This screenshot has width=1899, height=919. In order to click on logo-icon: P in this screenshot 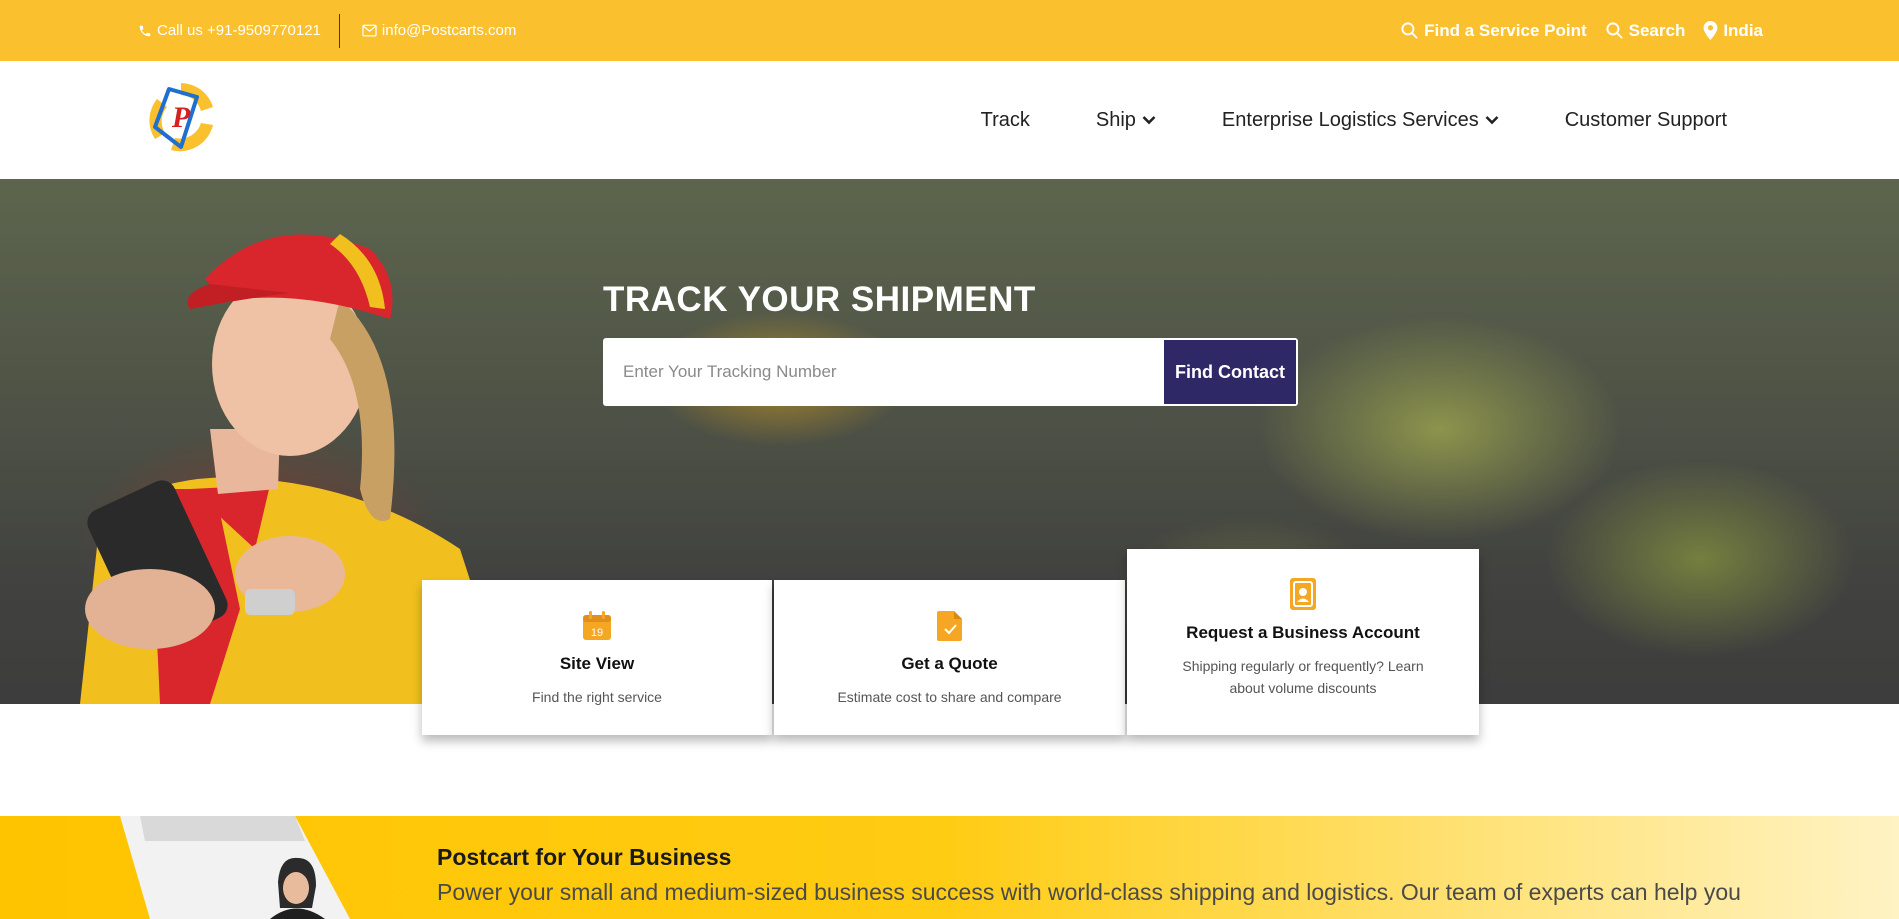, I will do `click(181, 117)`.